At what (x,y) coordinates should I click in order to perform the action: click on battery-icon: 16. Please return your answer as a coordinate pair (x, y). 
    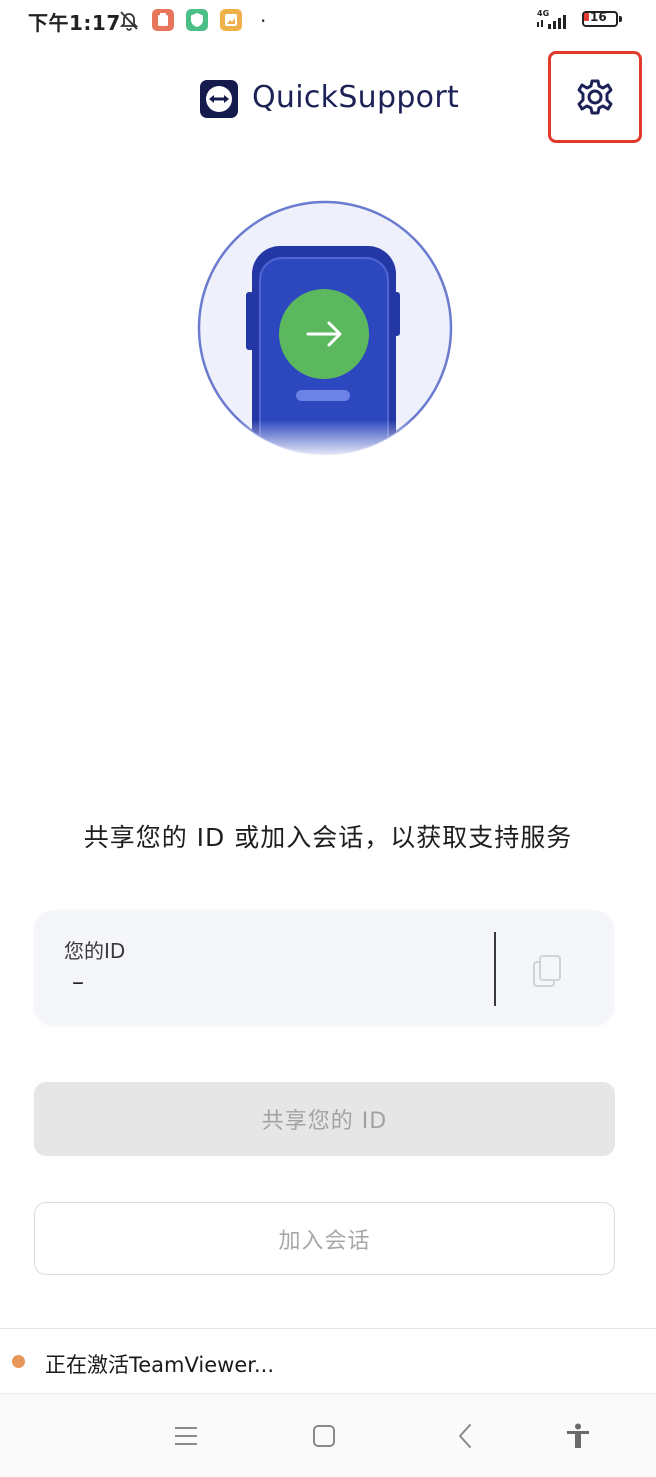
    Looking at the image, I should click on (602, 19).